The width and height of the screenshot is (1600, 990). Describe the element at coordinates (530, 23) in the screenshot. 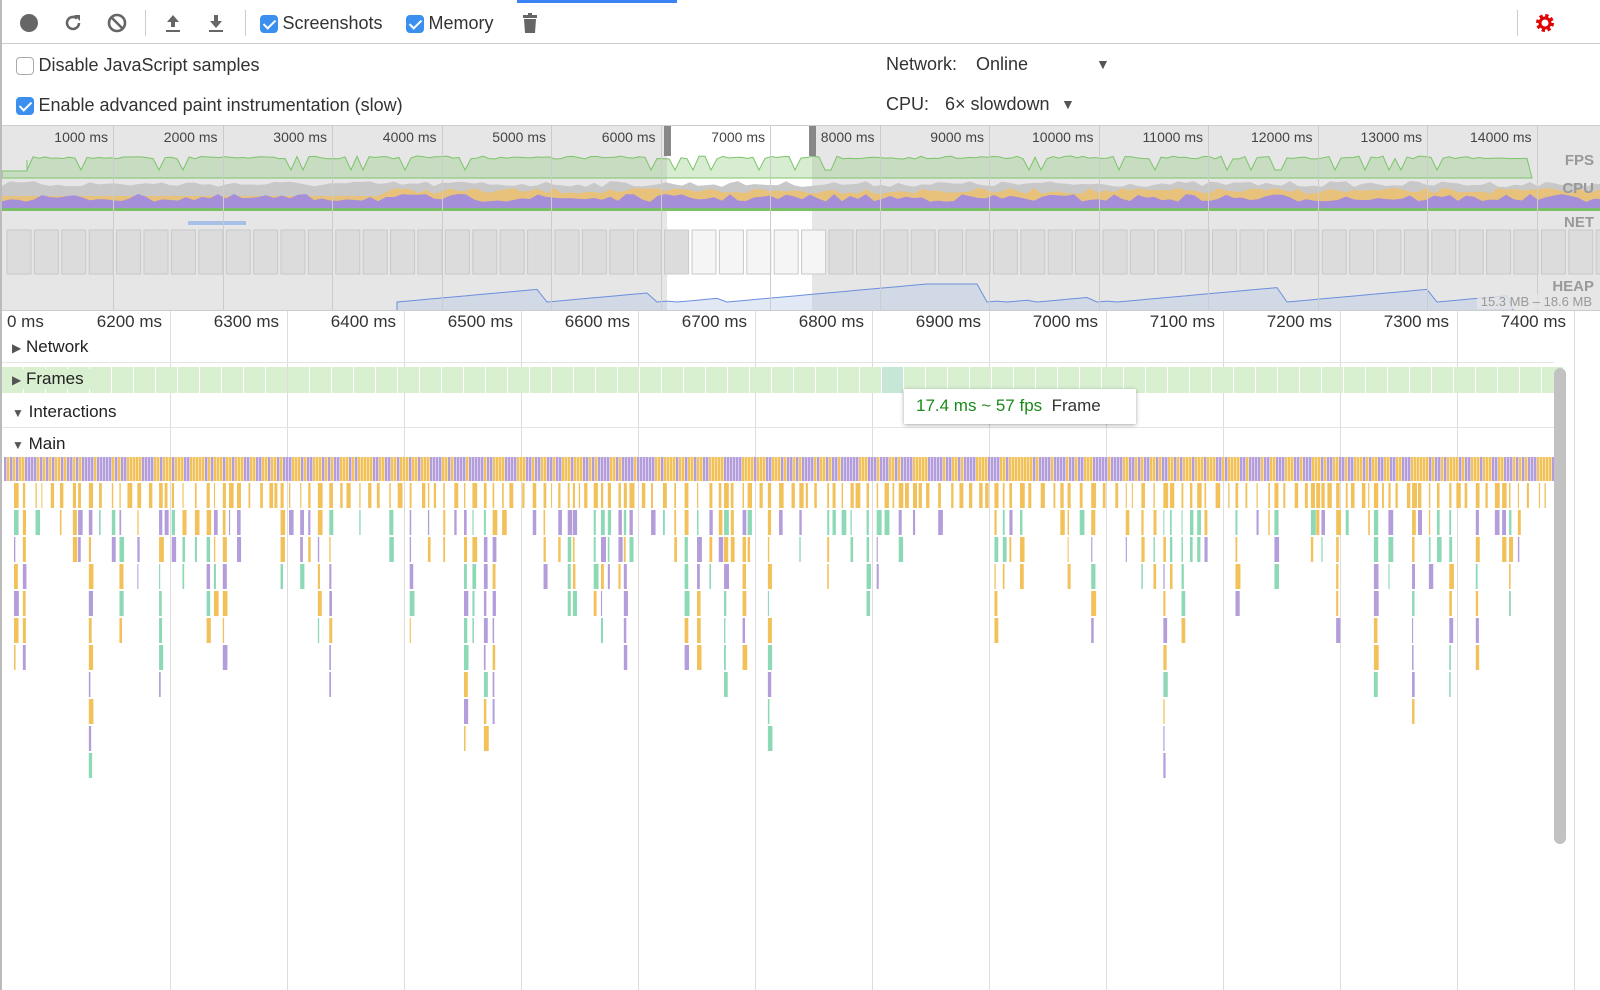

I see `trash-icon` at that location.